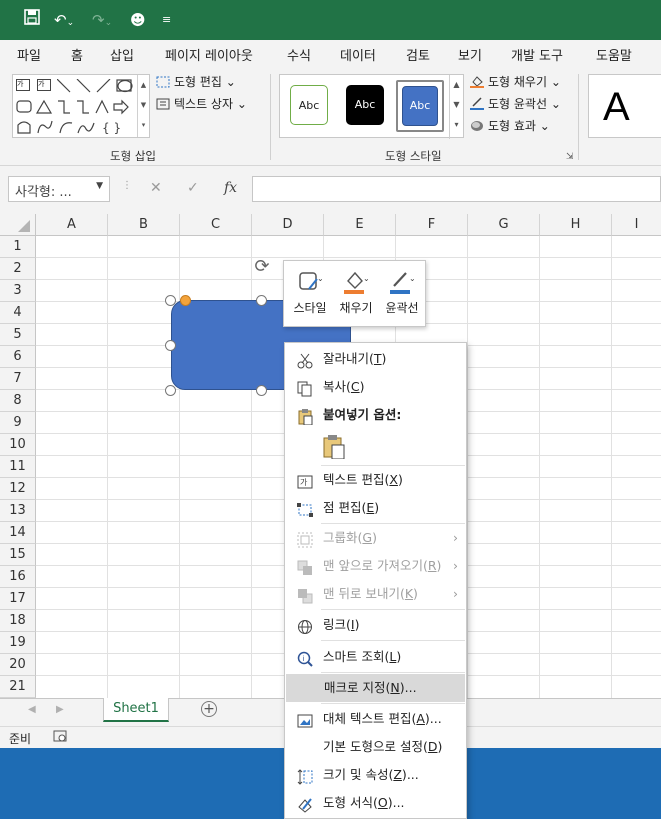  What do you see at coordinates (375, 594) in the screenshot?
I see `menu-item-send-to-back: 맨 뒤로 보내기(K) ›` at bounding box center [375, 594].